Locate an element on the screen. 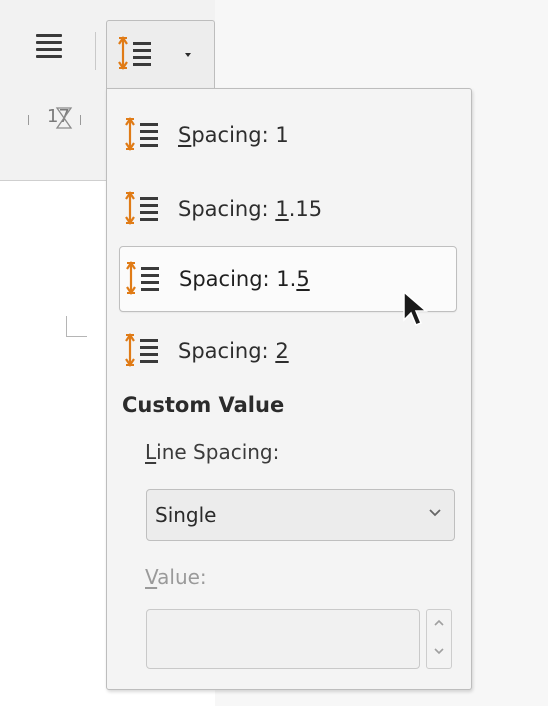 This screenshot has width=548, height=706. line-spacing-select: Single is located at coordinates (300, 515).